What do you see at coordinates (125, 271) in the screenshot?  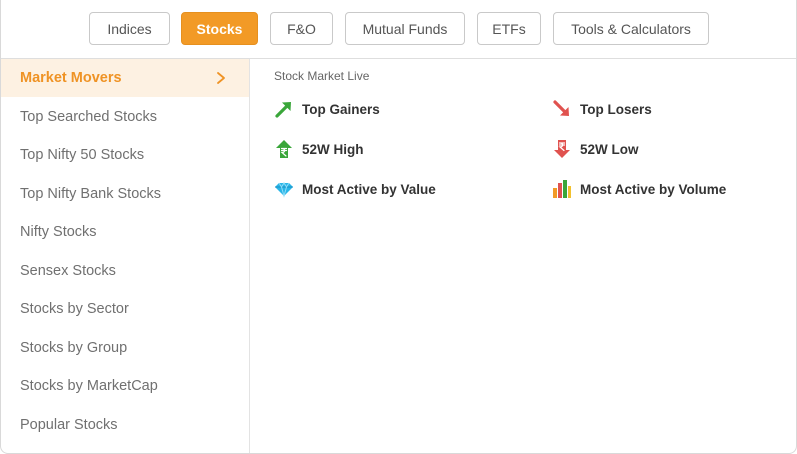 I see `sidebar-item-sensex-stocks: Sensex Stocks` at bounding box center [125, 271].